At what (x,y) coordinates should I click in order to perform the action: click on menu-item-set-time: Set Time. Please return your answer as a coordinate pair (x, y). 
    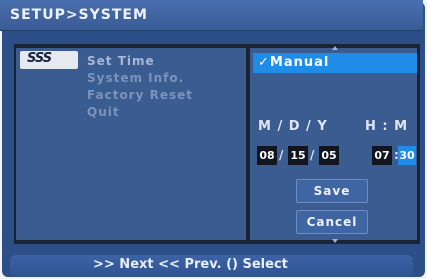
    Looking at the image, I should click on (121, 61).